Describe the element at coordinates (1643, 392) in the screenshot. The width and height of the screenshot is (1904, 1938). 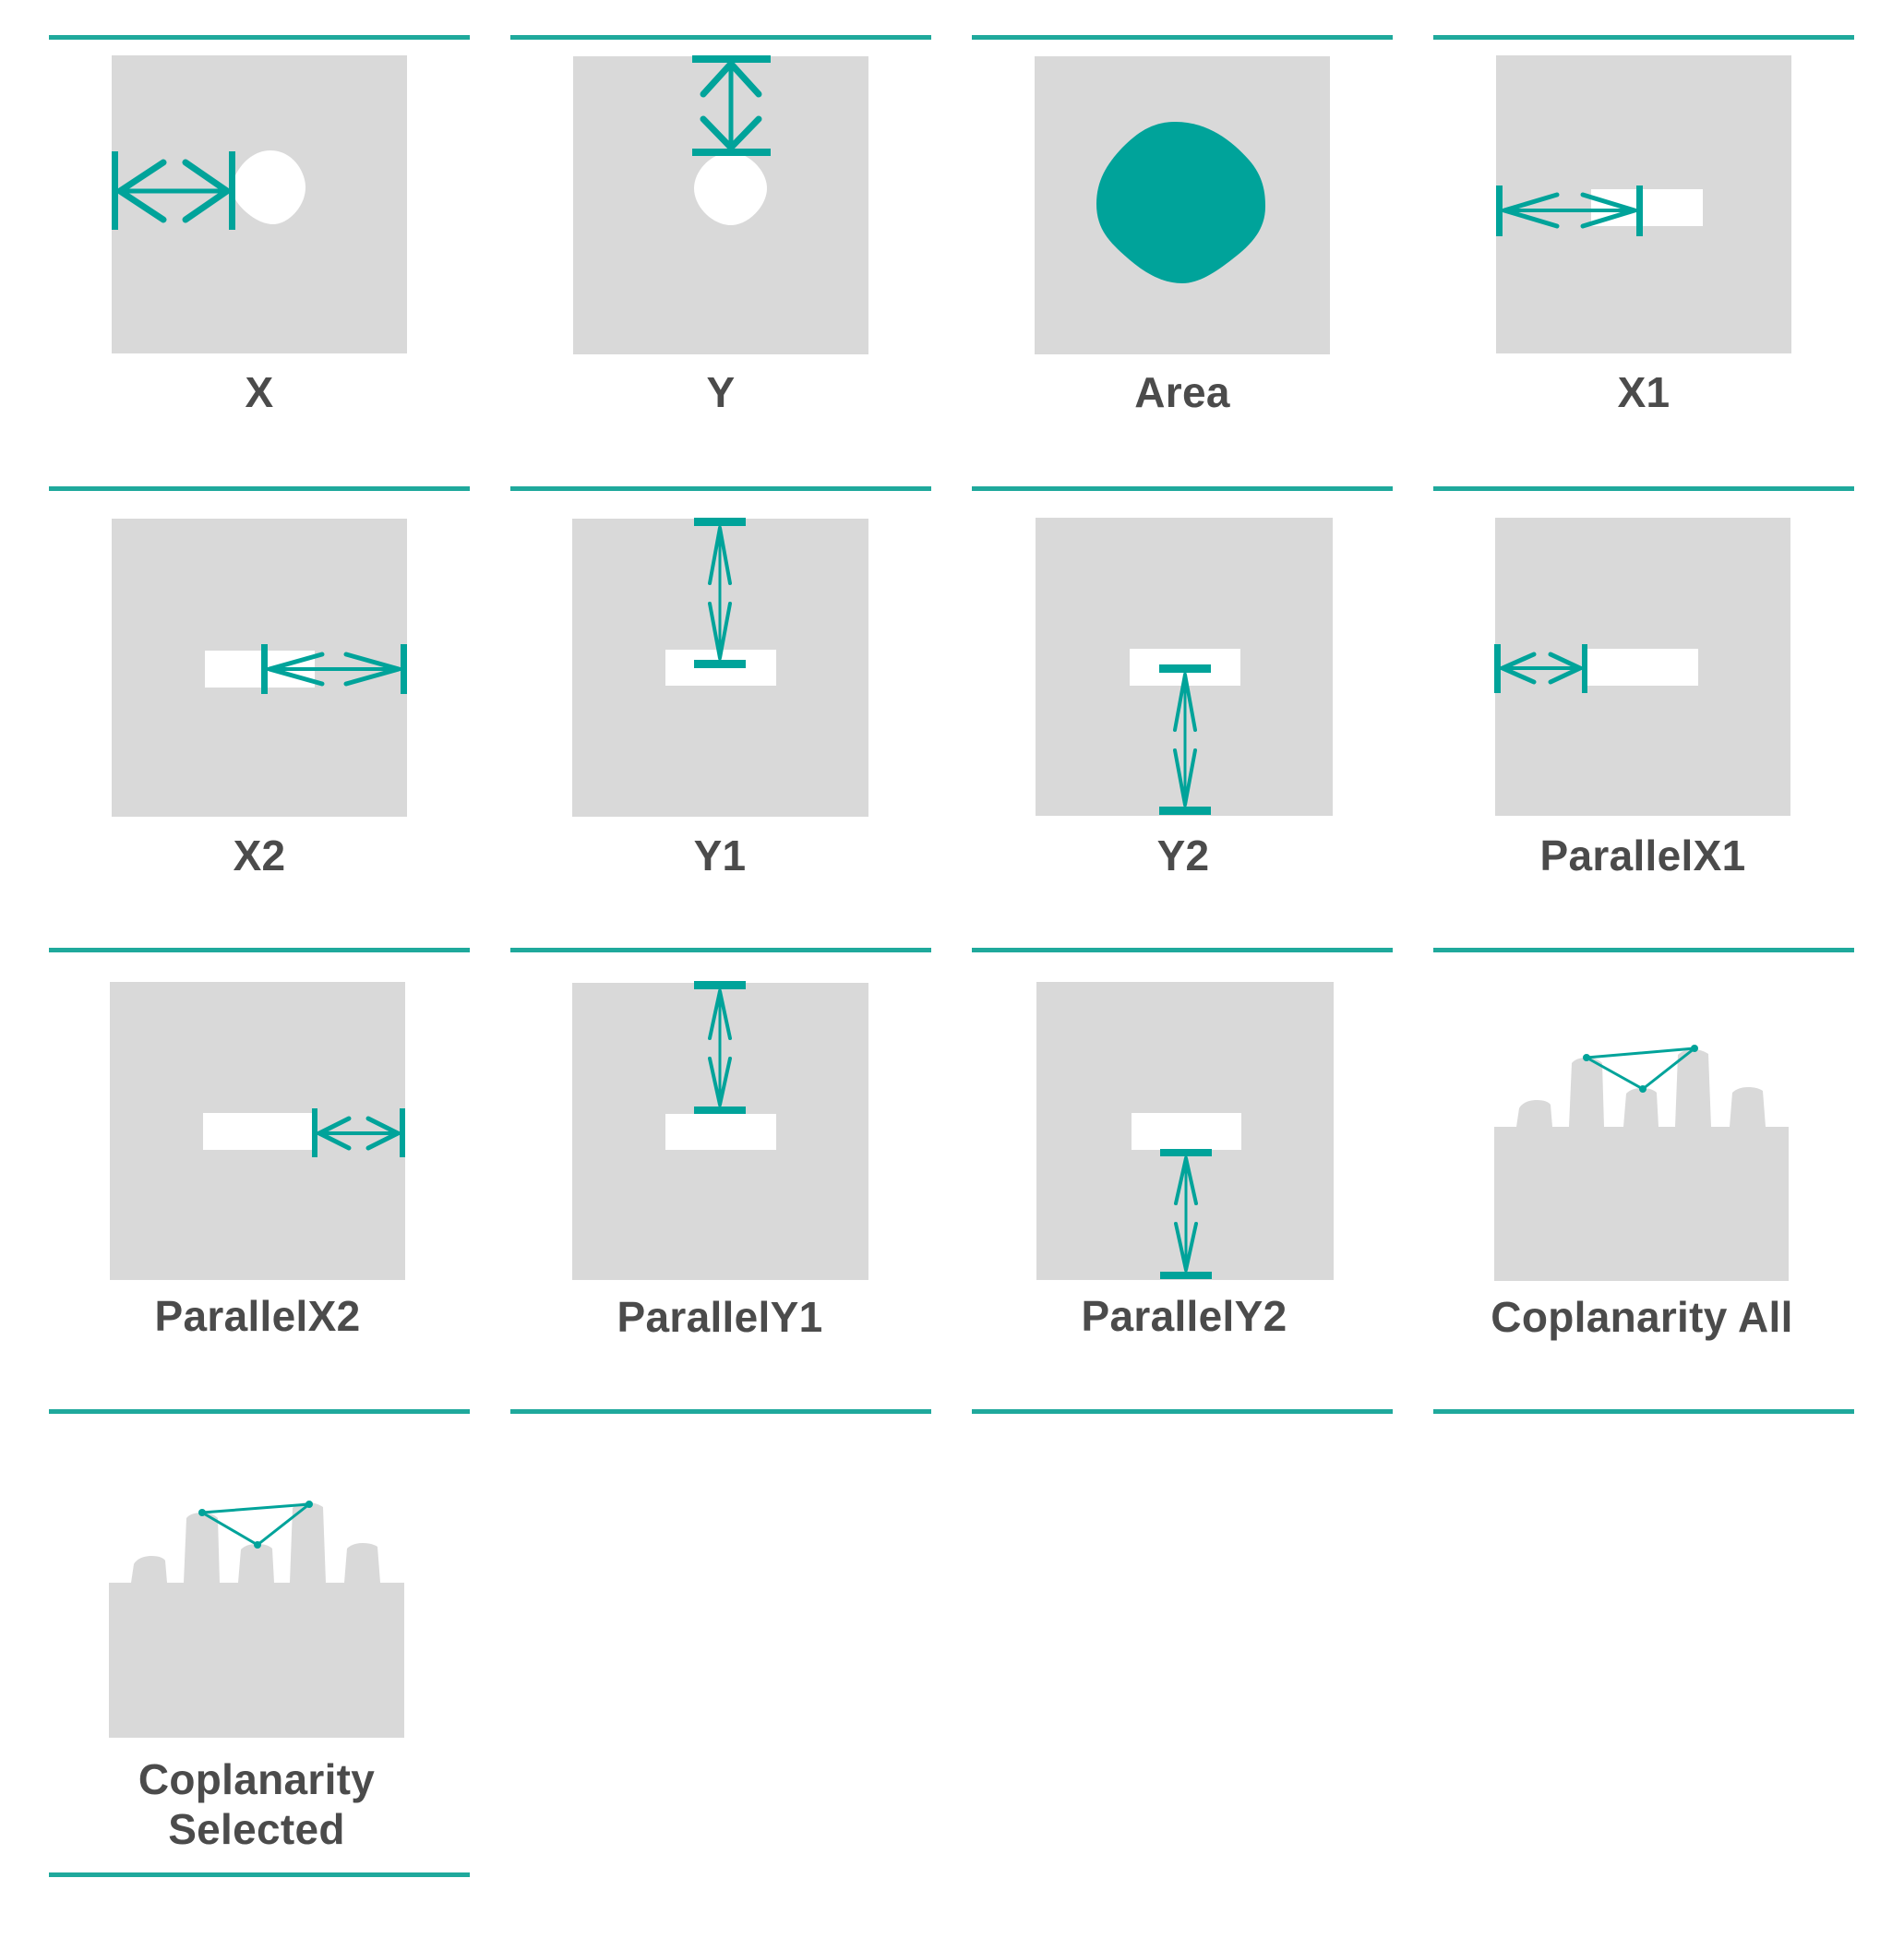
I see `tile-label: X1` at that location.